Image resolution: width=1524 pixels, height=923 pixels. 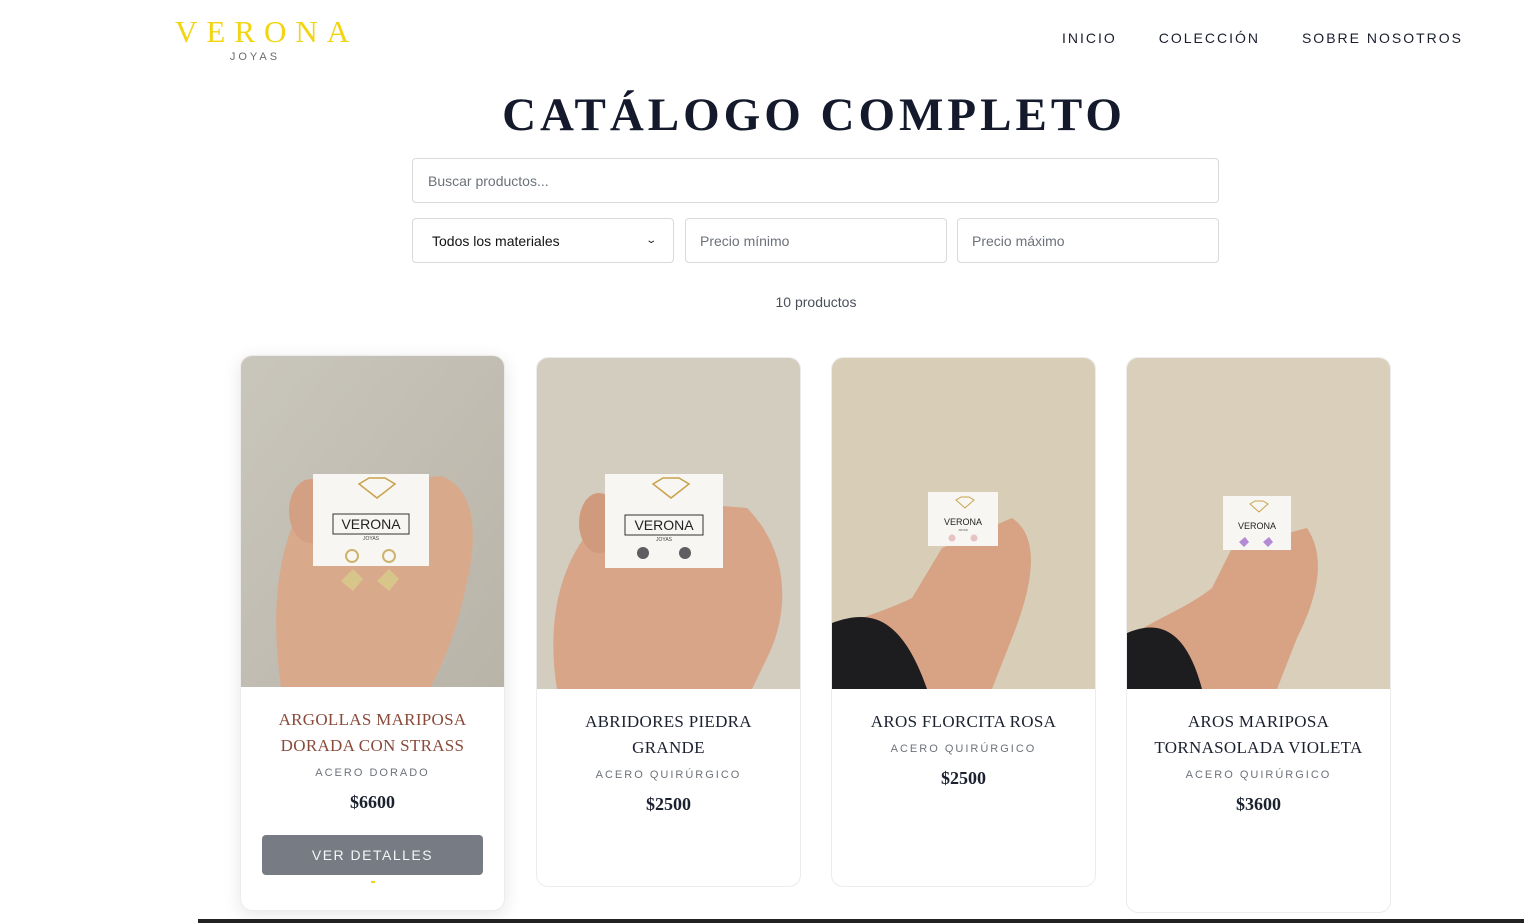 What do you see at coordinates (372, 855) in the screenshot?
I see `view-details-button: VER DETALLES` at bounding box center [372, 855].